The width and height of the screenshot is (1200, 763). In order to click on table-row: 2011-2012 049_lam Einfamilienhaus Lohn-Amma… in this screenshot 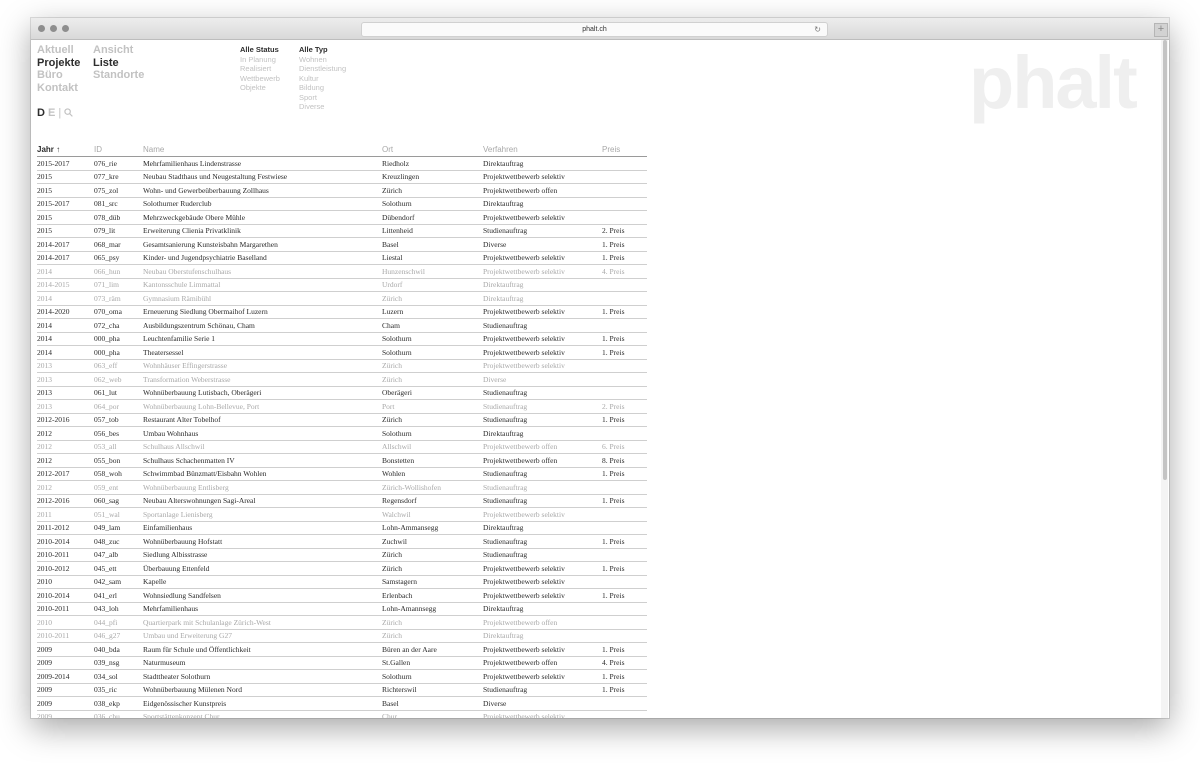, I will do `click(342, 528)`.